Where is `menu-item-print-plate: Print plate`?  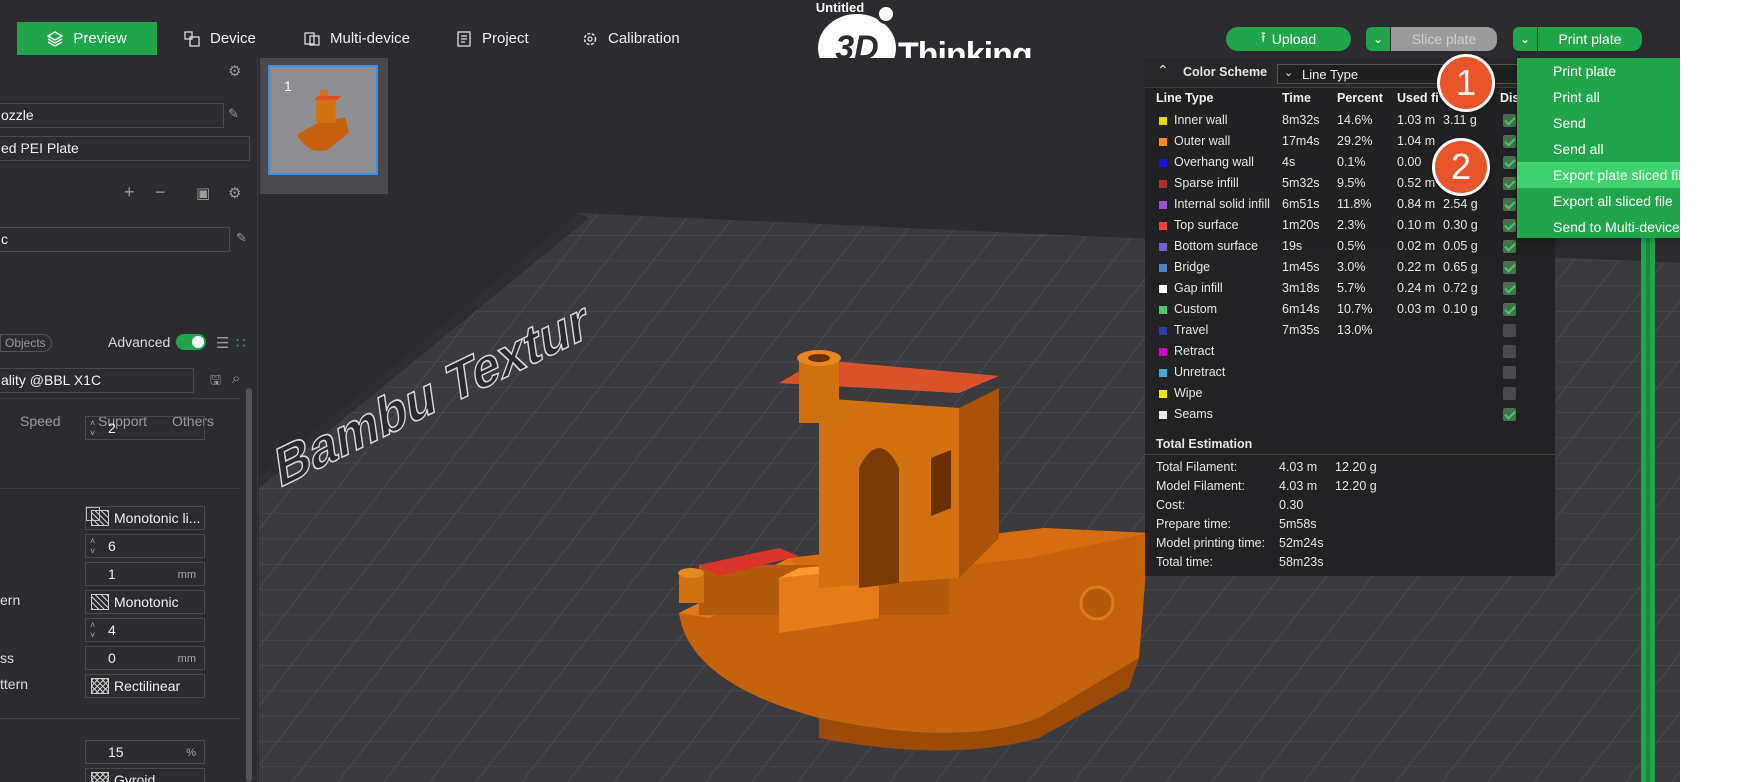
menu-item-print-plate: Print plate is located at coordinates (1598, 71).